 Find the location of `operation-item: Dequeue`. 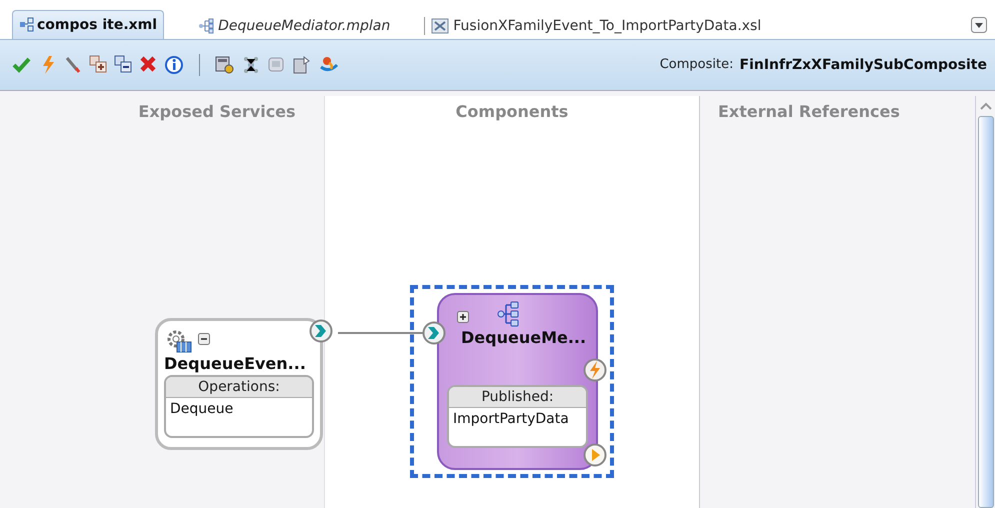

operation-item: Dequeue is located at coordinates (239, 409).